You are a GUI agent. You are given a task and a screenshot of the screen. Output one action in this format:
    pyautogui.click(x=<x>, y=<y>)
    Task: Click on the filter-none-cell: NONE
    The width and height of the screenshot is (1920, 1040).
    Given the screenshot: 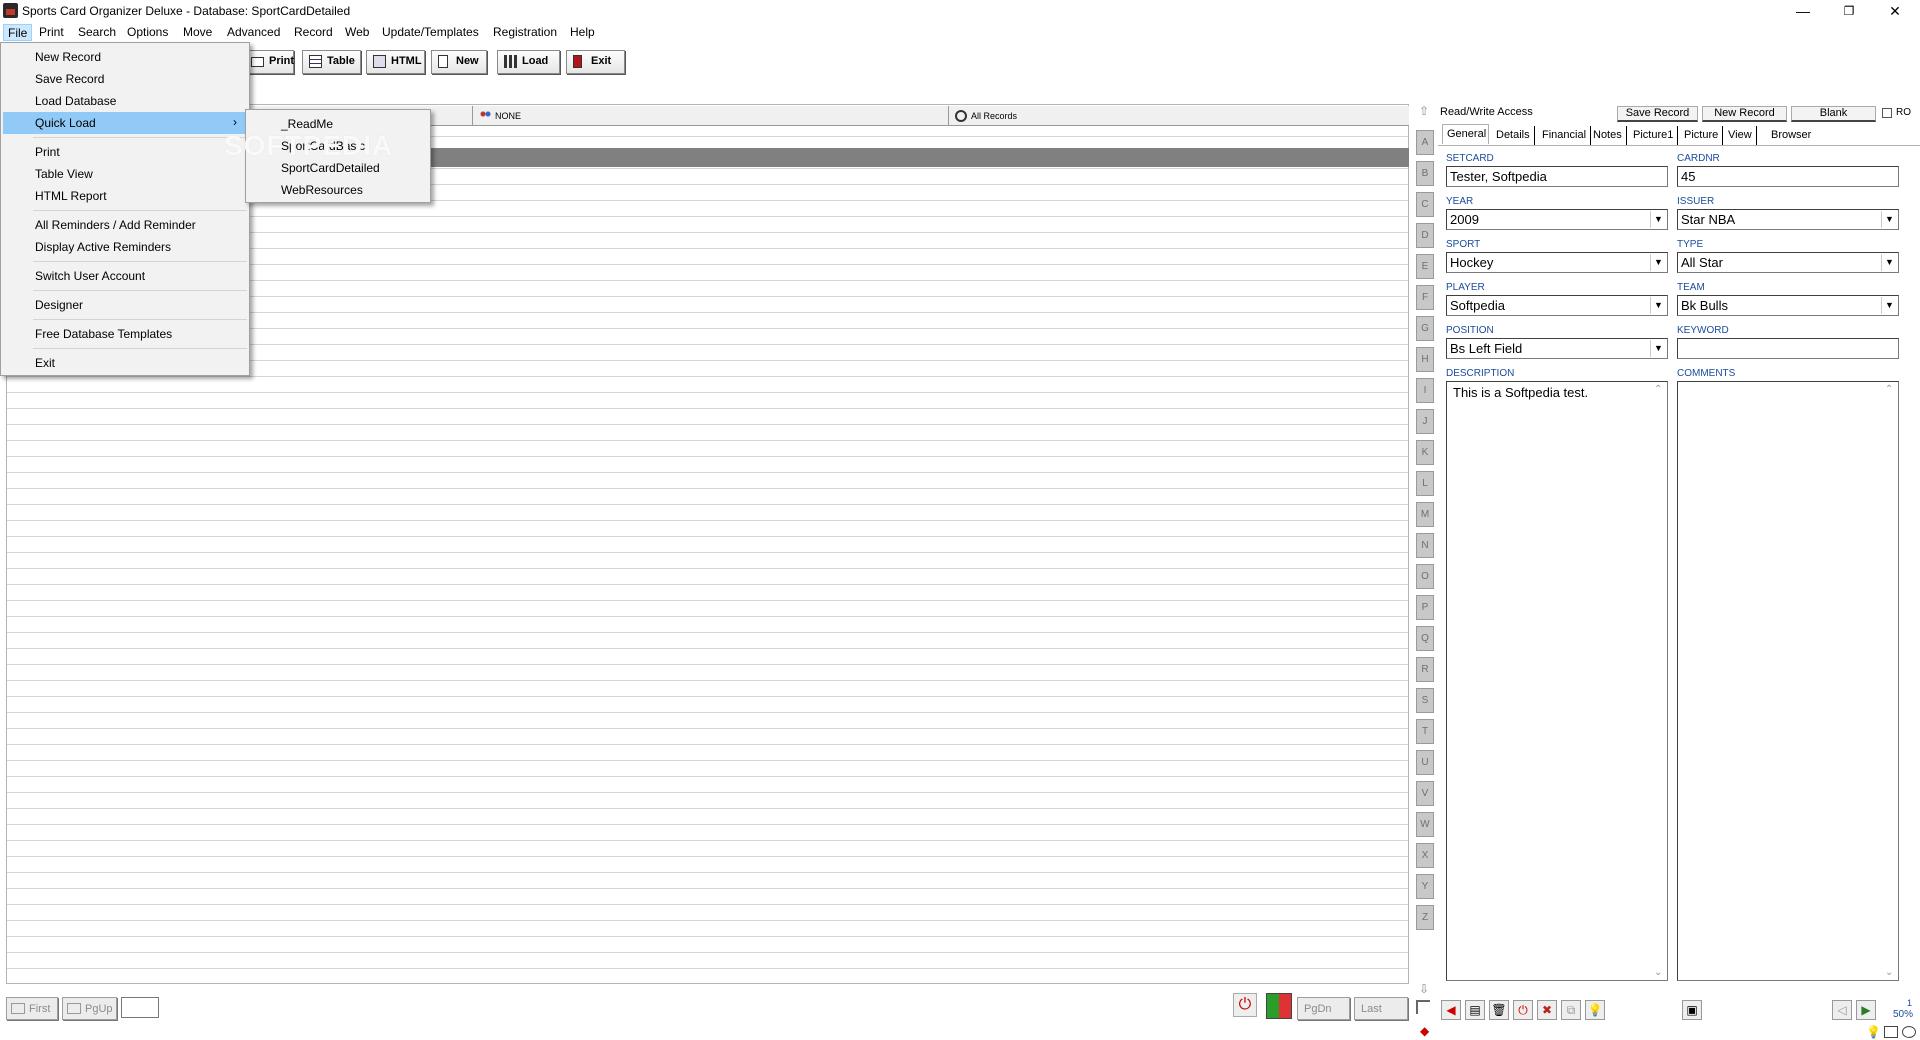 What is the action you would take?
    pyautogui.click(x=710, y=116)
    